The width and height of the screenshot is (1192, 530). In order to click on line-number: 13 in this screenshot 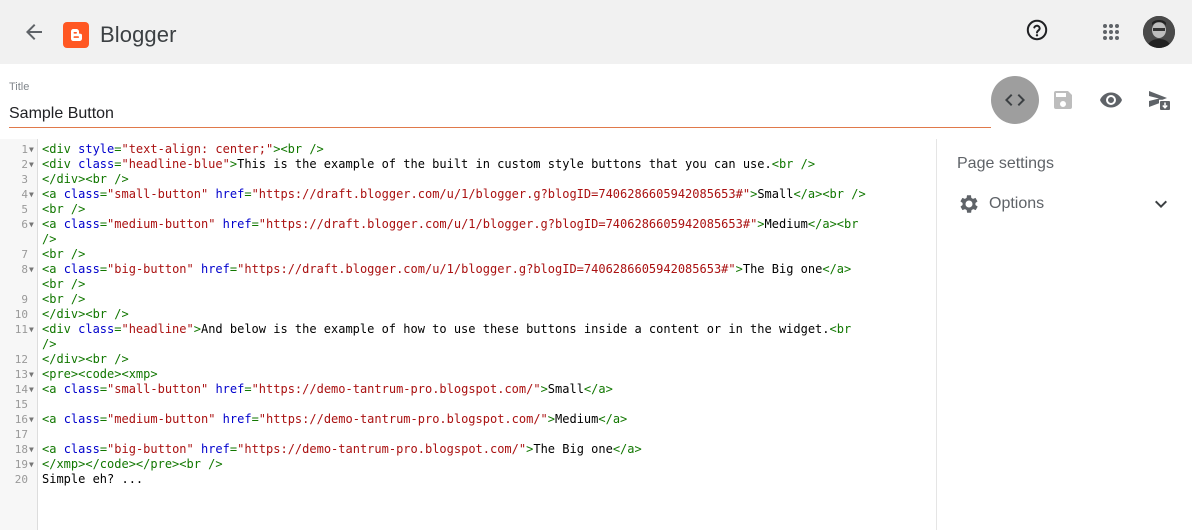, I will do `click(21, 374)`.